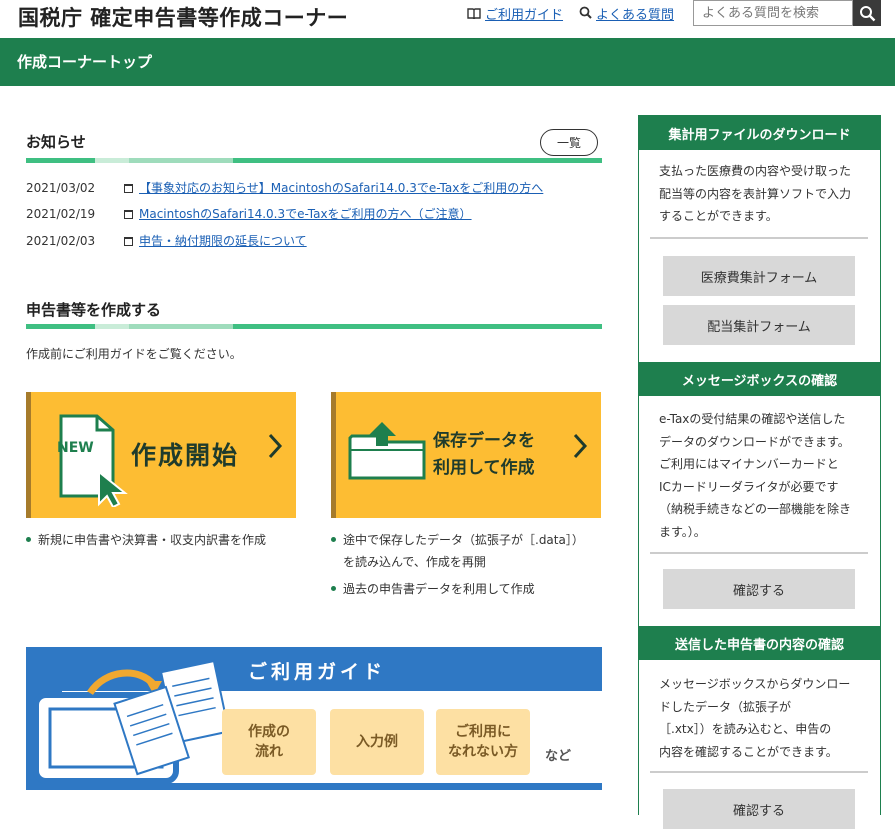 The height and width of the screenshot is (829, 895). What do you see at coordinates (134, 354) in the screenshot?
I see `create-note: 作成前にご利用ガイドをご覧ください。` at bounding box center [134, 354].